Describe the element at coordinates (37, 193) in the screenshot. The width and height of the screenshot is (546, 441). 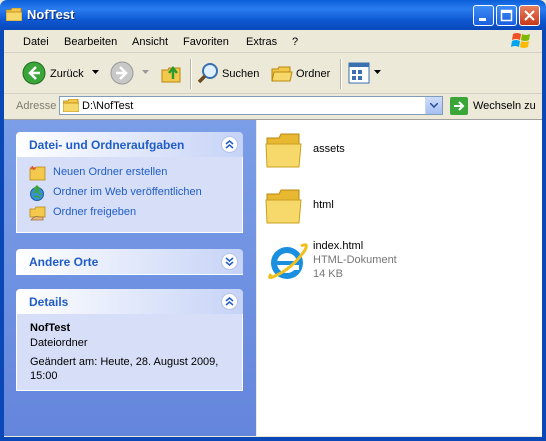
I see `publish-web-icon` at that location.